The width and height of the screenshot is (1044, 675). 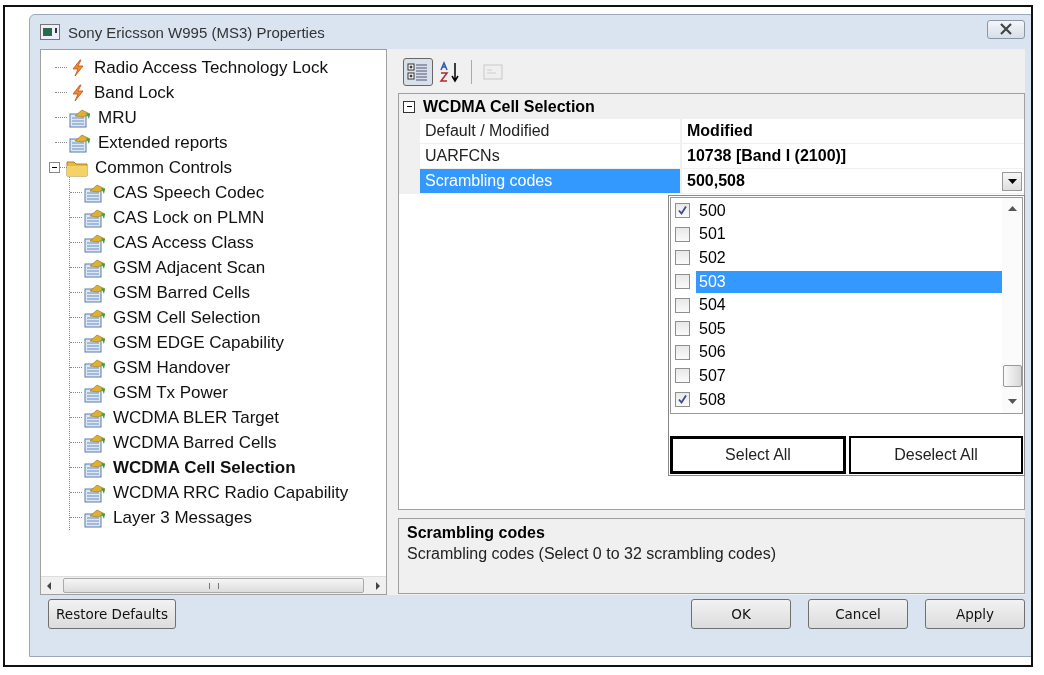 I want to click on tree-item: MRU, so click(x=117, y=117).